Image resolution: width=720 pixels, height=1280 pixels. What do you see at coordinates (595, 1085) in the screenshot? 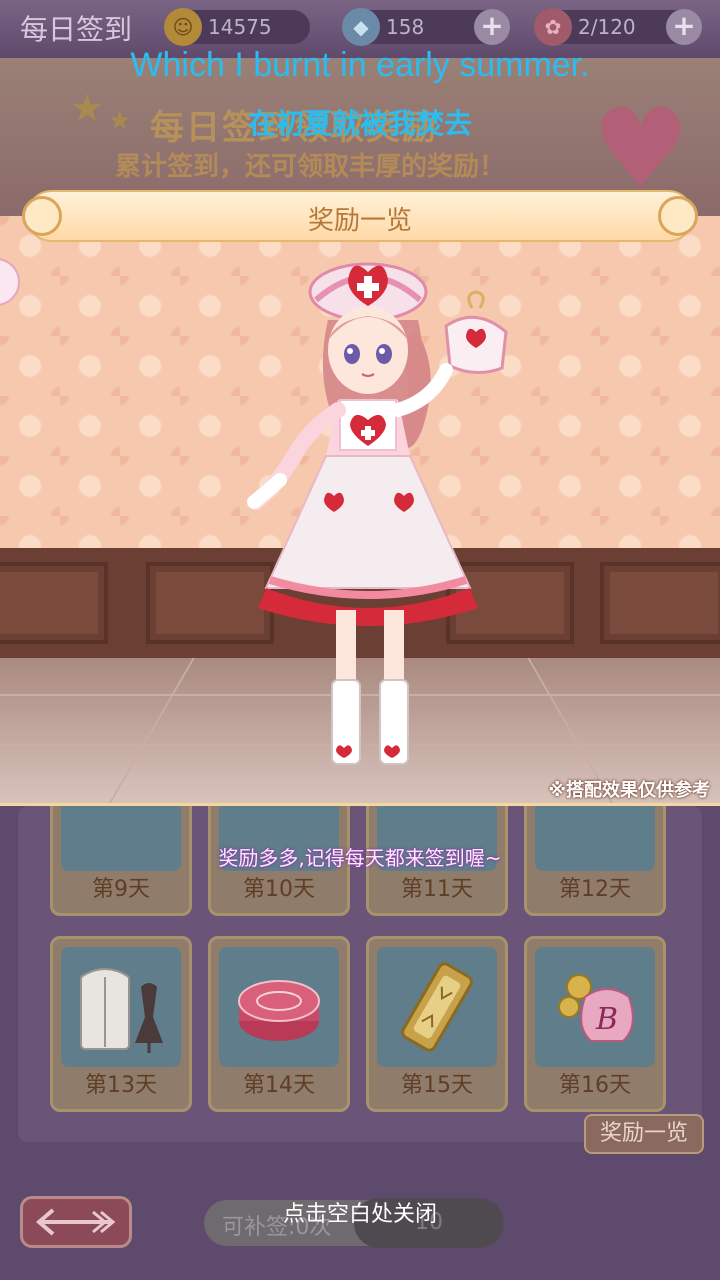
I see `day-label: 第16天` at bounding box center [595, 1085].